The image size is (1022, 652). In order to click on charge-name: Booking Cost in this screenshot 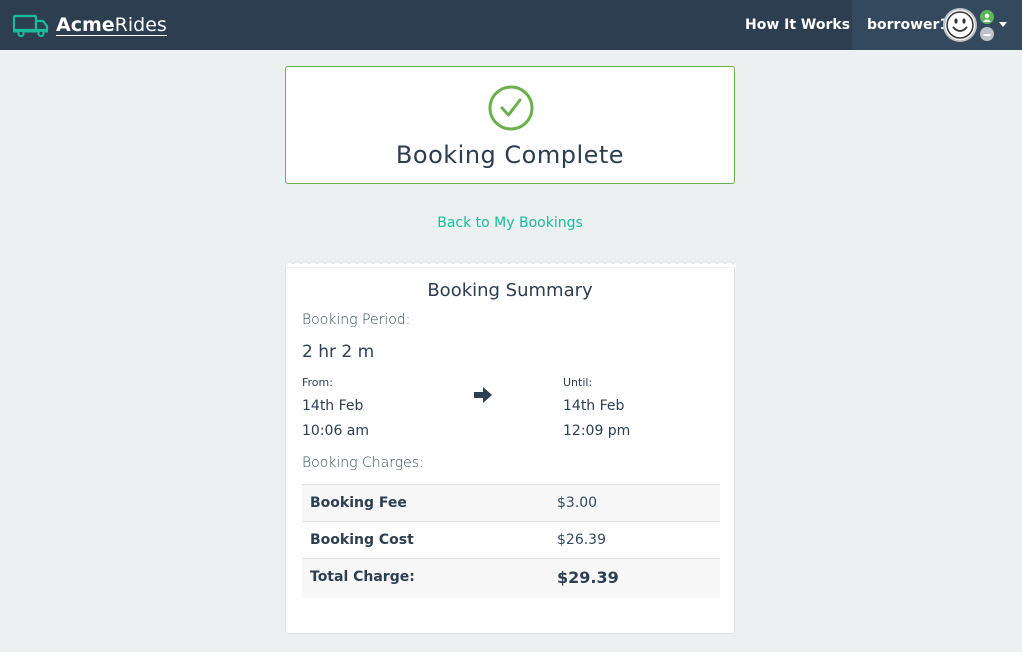, I will do `click(362, 540)`.